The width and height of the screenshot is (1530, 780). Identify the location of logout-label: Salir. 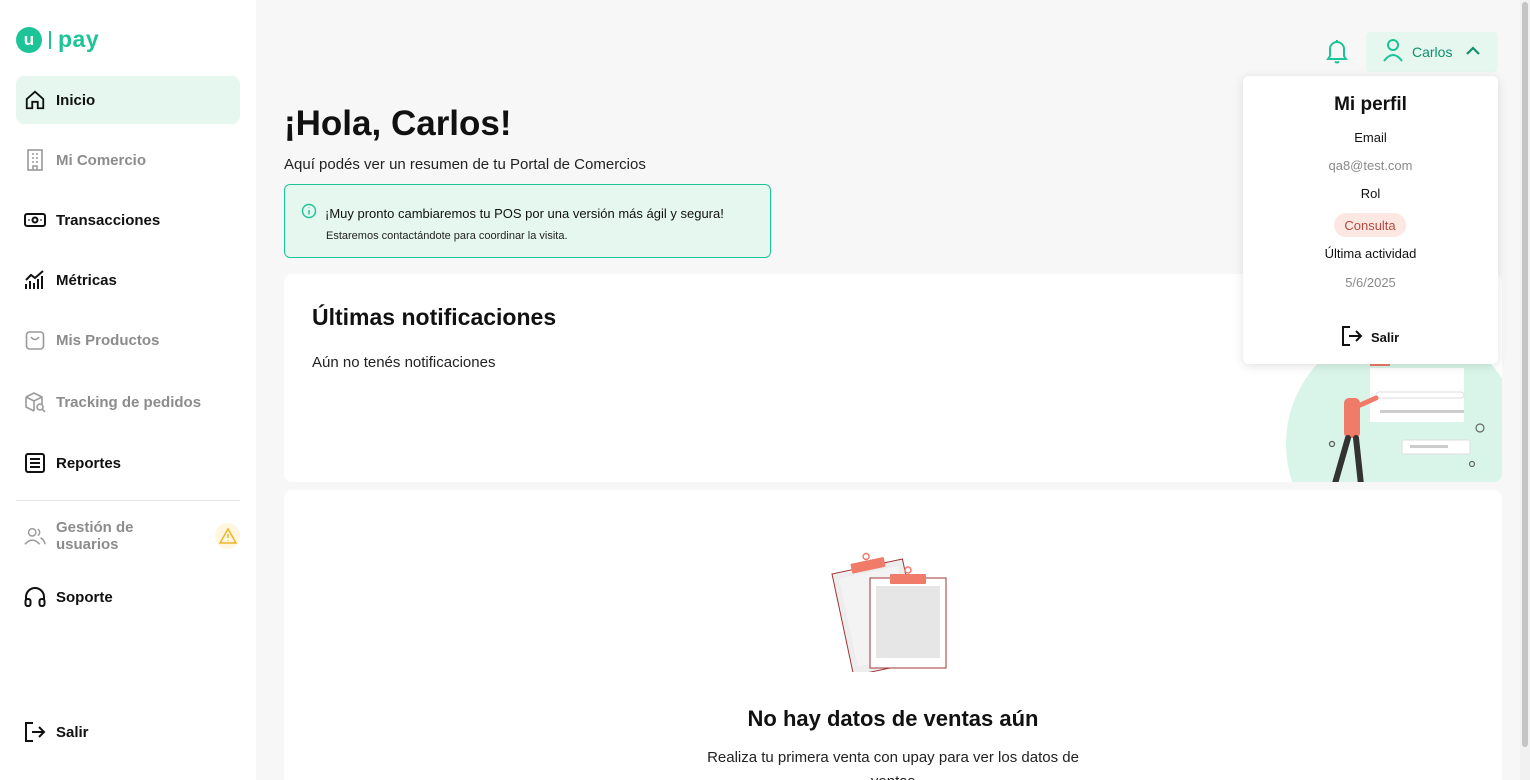
(72, 732).